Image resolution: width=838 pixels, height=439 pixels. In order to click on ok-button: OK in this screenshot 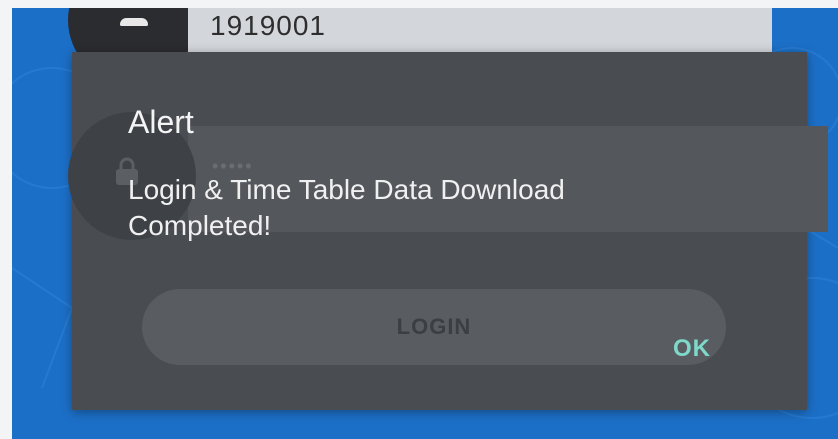, I will do `click(692, 349)`.